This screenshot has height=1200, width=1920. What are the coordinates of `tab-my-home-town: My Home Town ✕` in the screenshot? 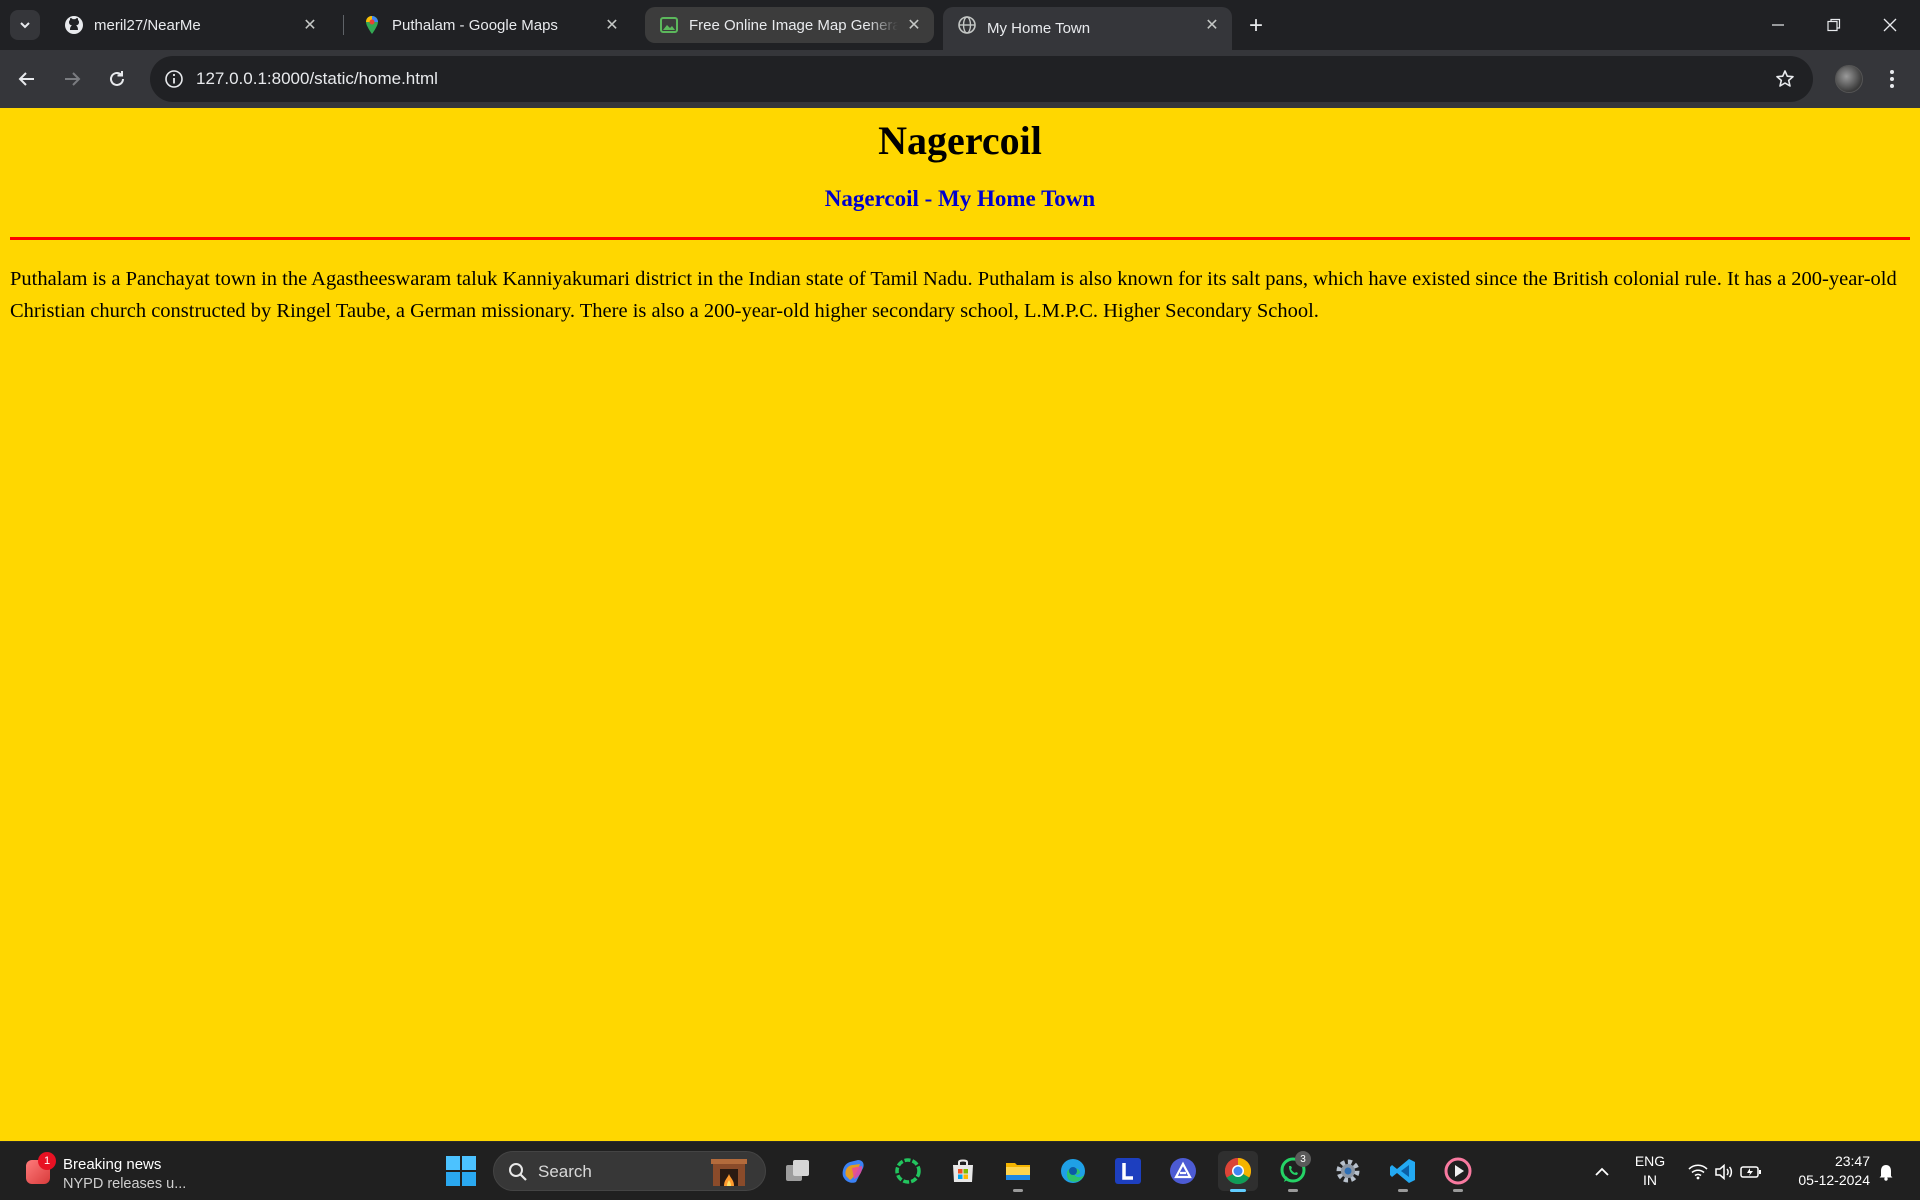 It's located at (1087, 28).